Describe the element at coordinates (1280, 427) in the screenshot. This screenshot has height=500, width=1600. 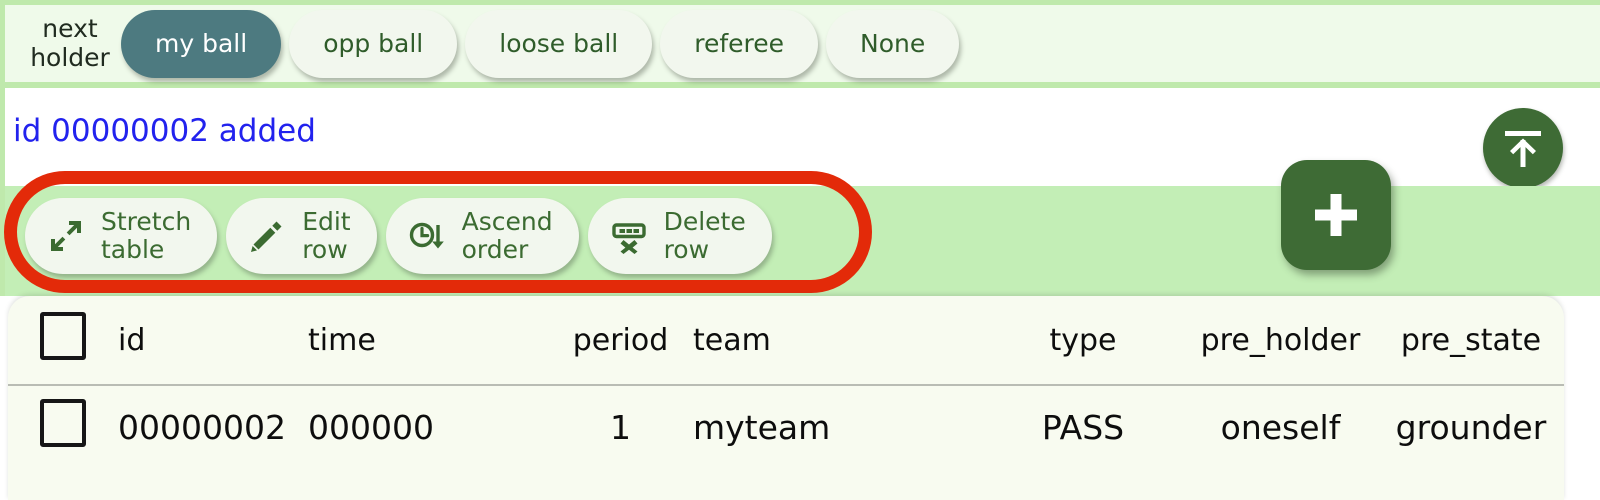
I see `cell-pre-holder: oneself` at that location.